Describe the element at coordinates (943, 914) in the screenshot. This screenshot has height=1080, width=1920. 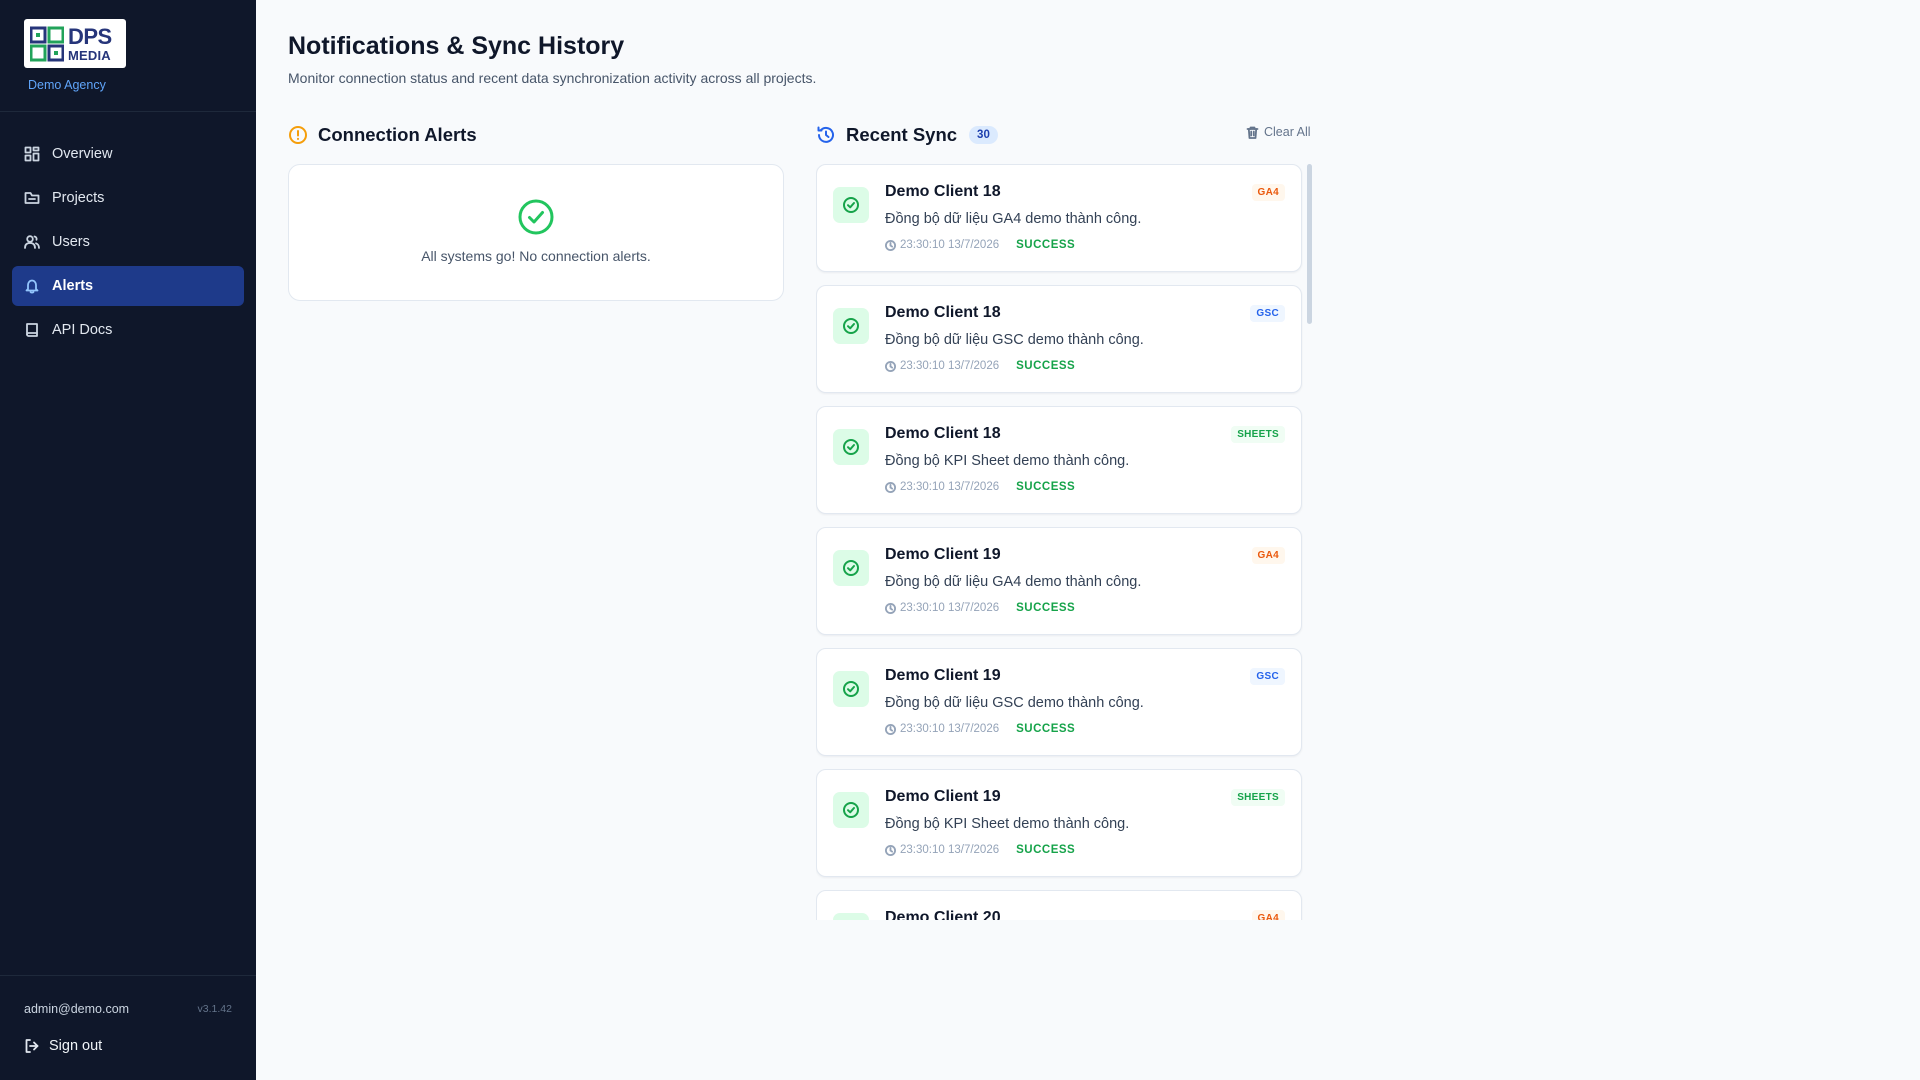
I see `sync-client-name: Demo Client 20` at that location.